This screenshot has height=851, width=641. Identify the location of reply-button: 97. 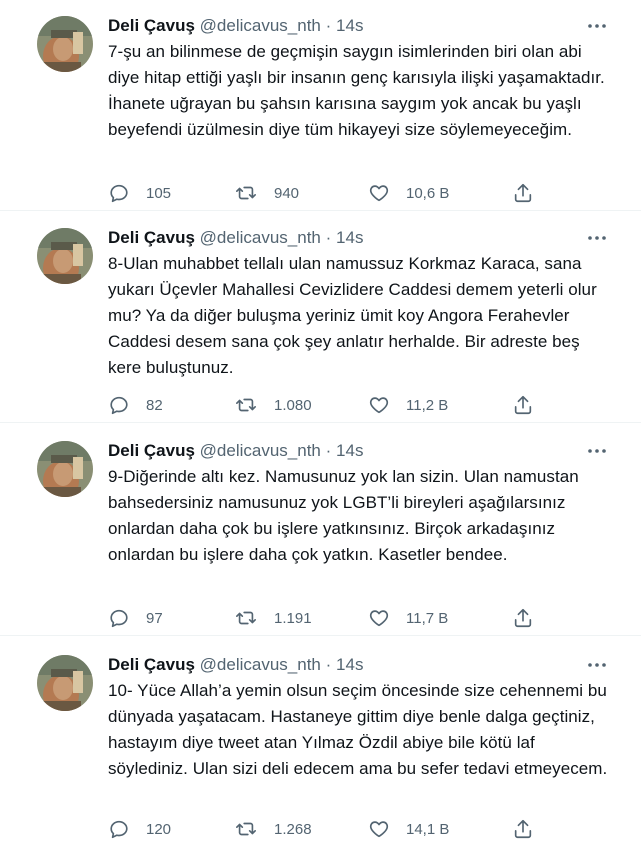
(135, 618).